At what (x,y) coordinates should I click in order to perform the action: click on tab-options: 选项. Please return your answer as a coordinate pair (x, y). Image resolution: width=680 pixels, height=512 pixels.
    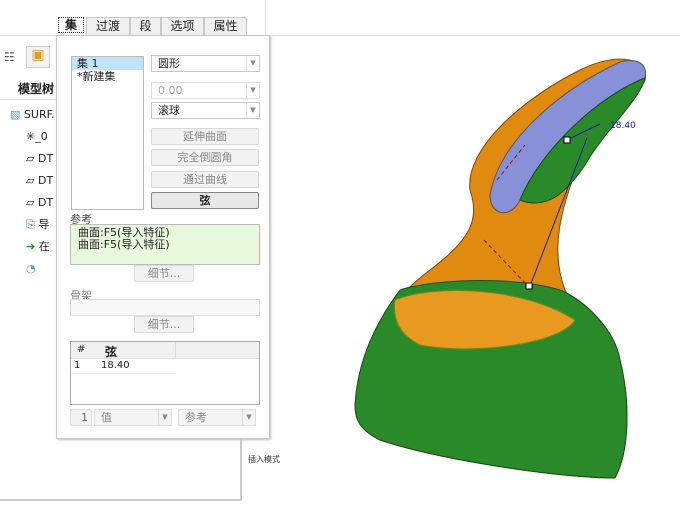
    Looking at the image, I should click on (182, 26).